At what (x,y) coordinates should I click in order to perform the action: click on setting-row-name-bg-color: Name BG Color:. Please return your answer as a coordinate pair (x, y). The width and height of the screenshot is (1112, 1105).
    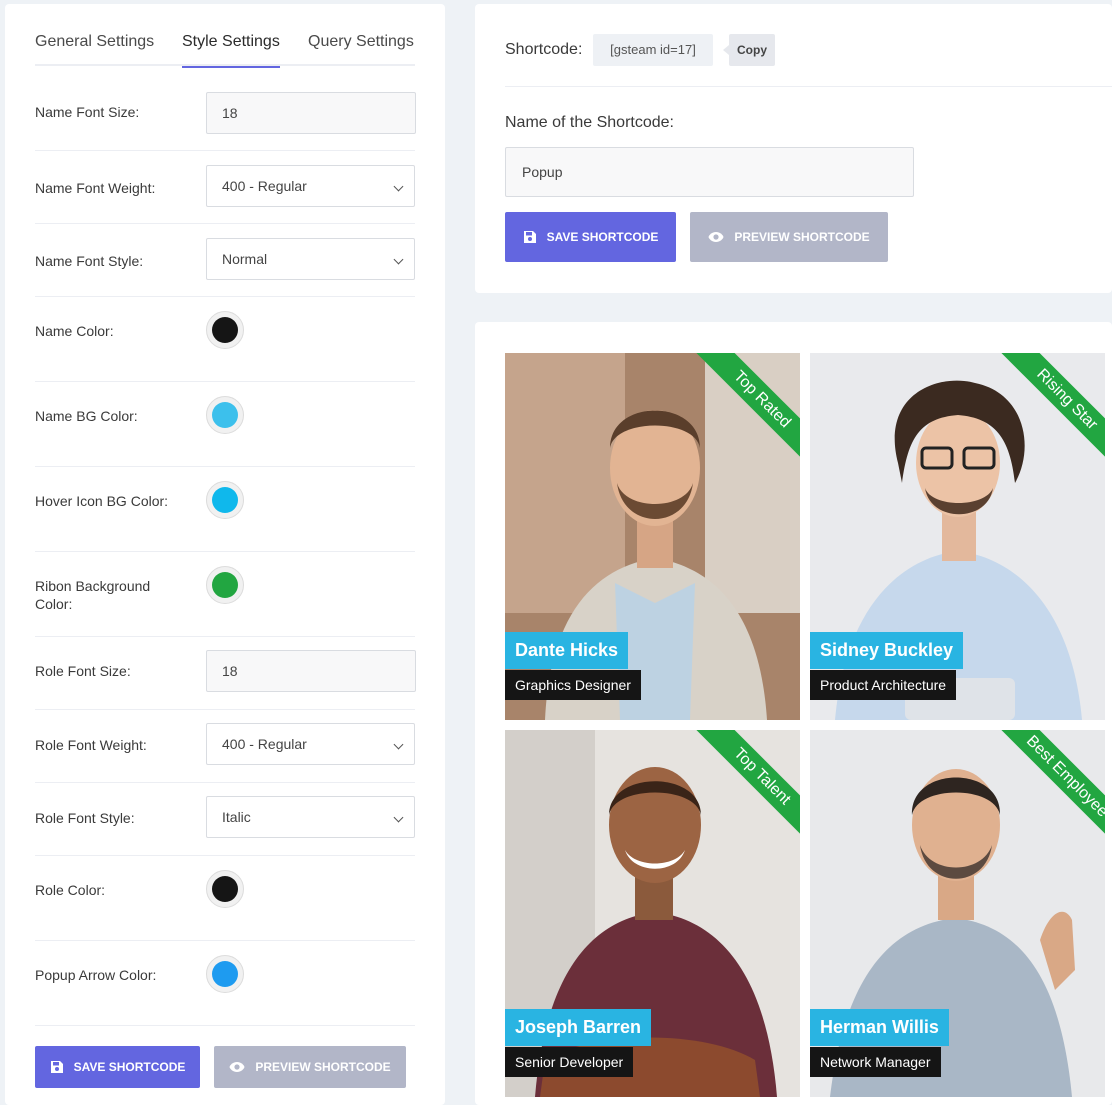
    Looking at the image, I should click on (225, 424).